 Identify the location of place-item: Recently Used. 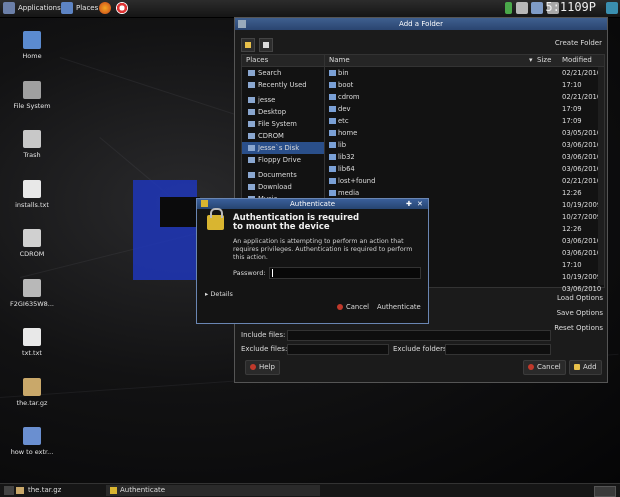
(283, 85).